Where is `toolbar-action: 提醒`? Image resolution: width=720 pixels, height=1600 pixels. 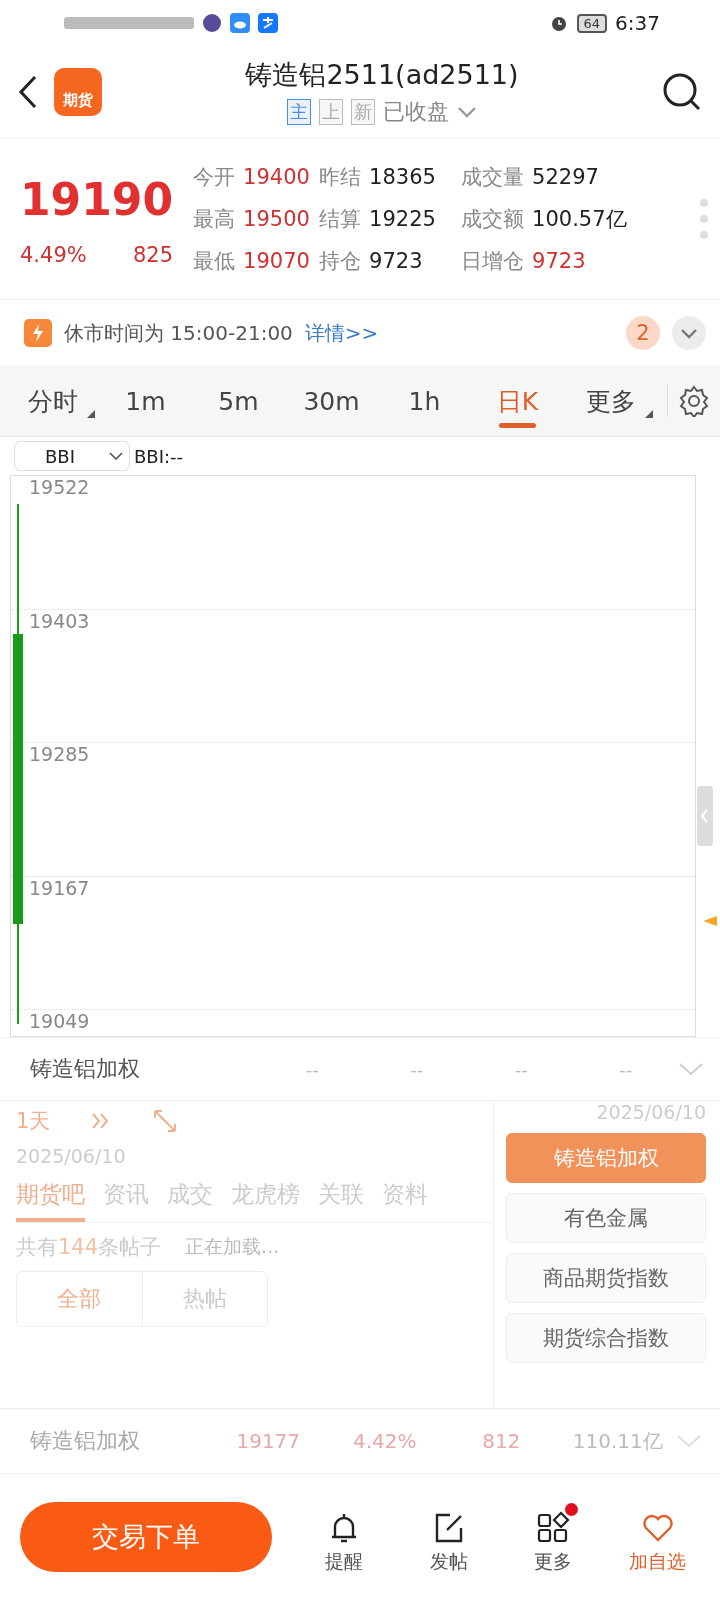 toolbar-action: 提醒 is located at coordinates (344, 1537).